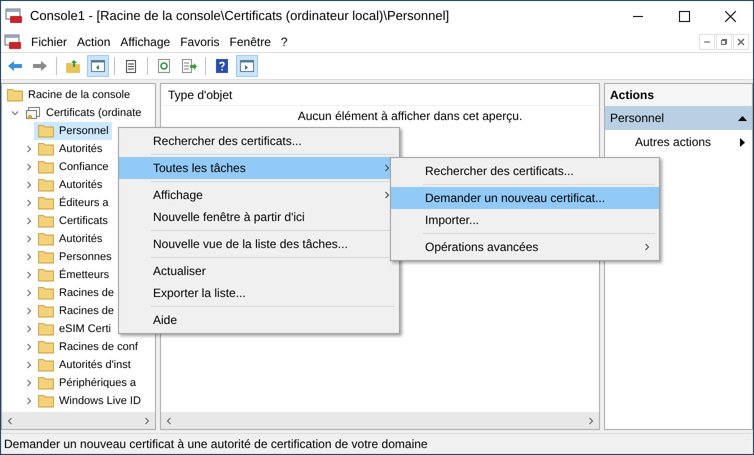  Describe the element at coordinates (678, 95) in the screenshot. I see `actions-header: Actions` at that location.